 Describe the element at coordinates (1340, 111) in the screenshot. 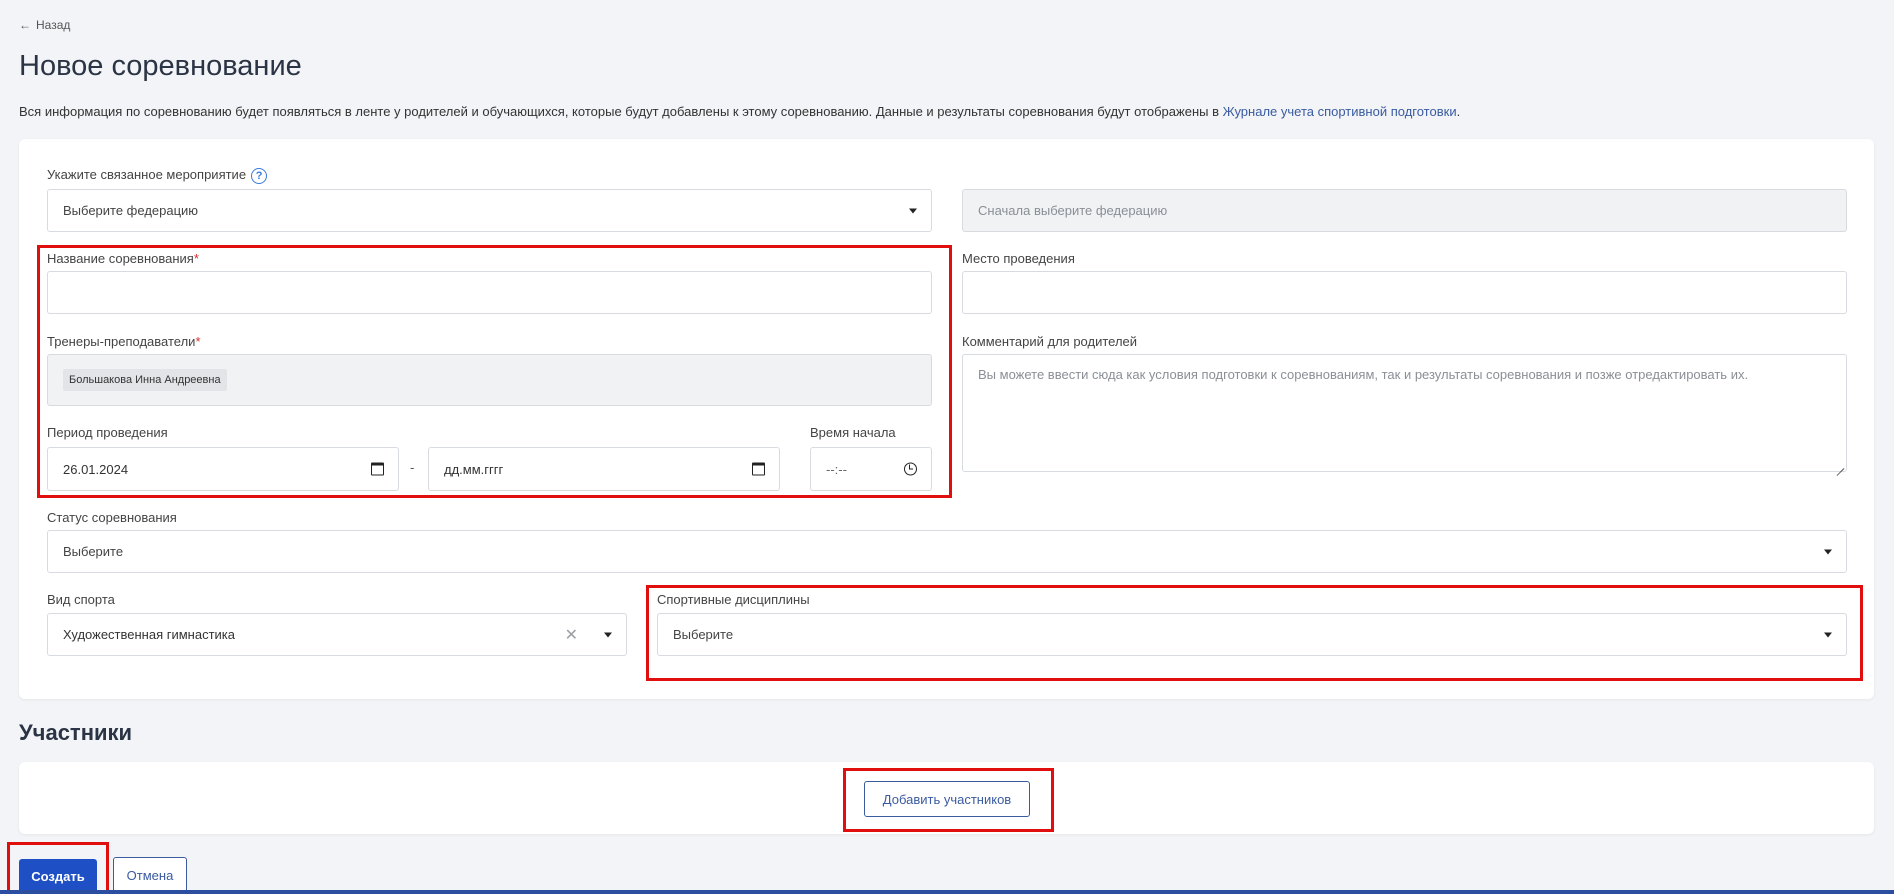

I see `journal-link: Журнале учета спортивной подготовки` at that location.